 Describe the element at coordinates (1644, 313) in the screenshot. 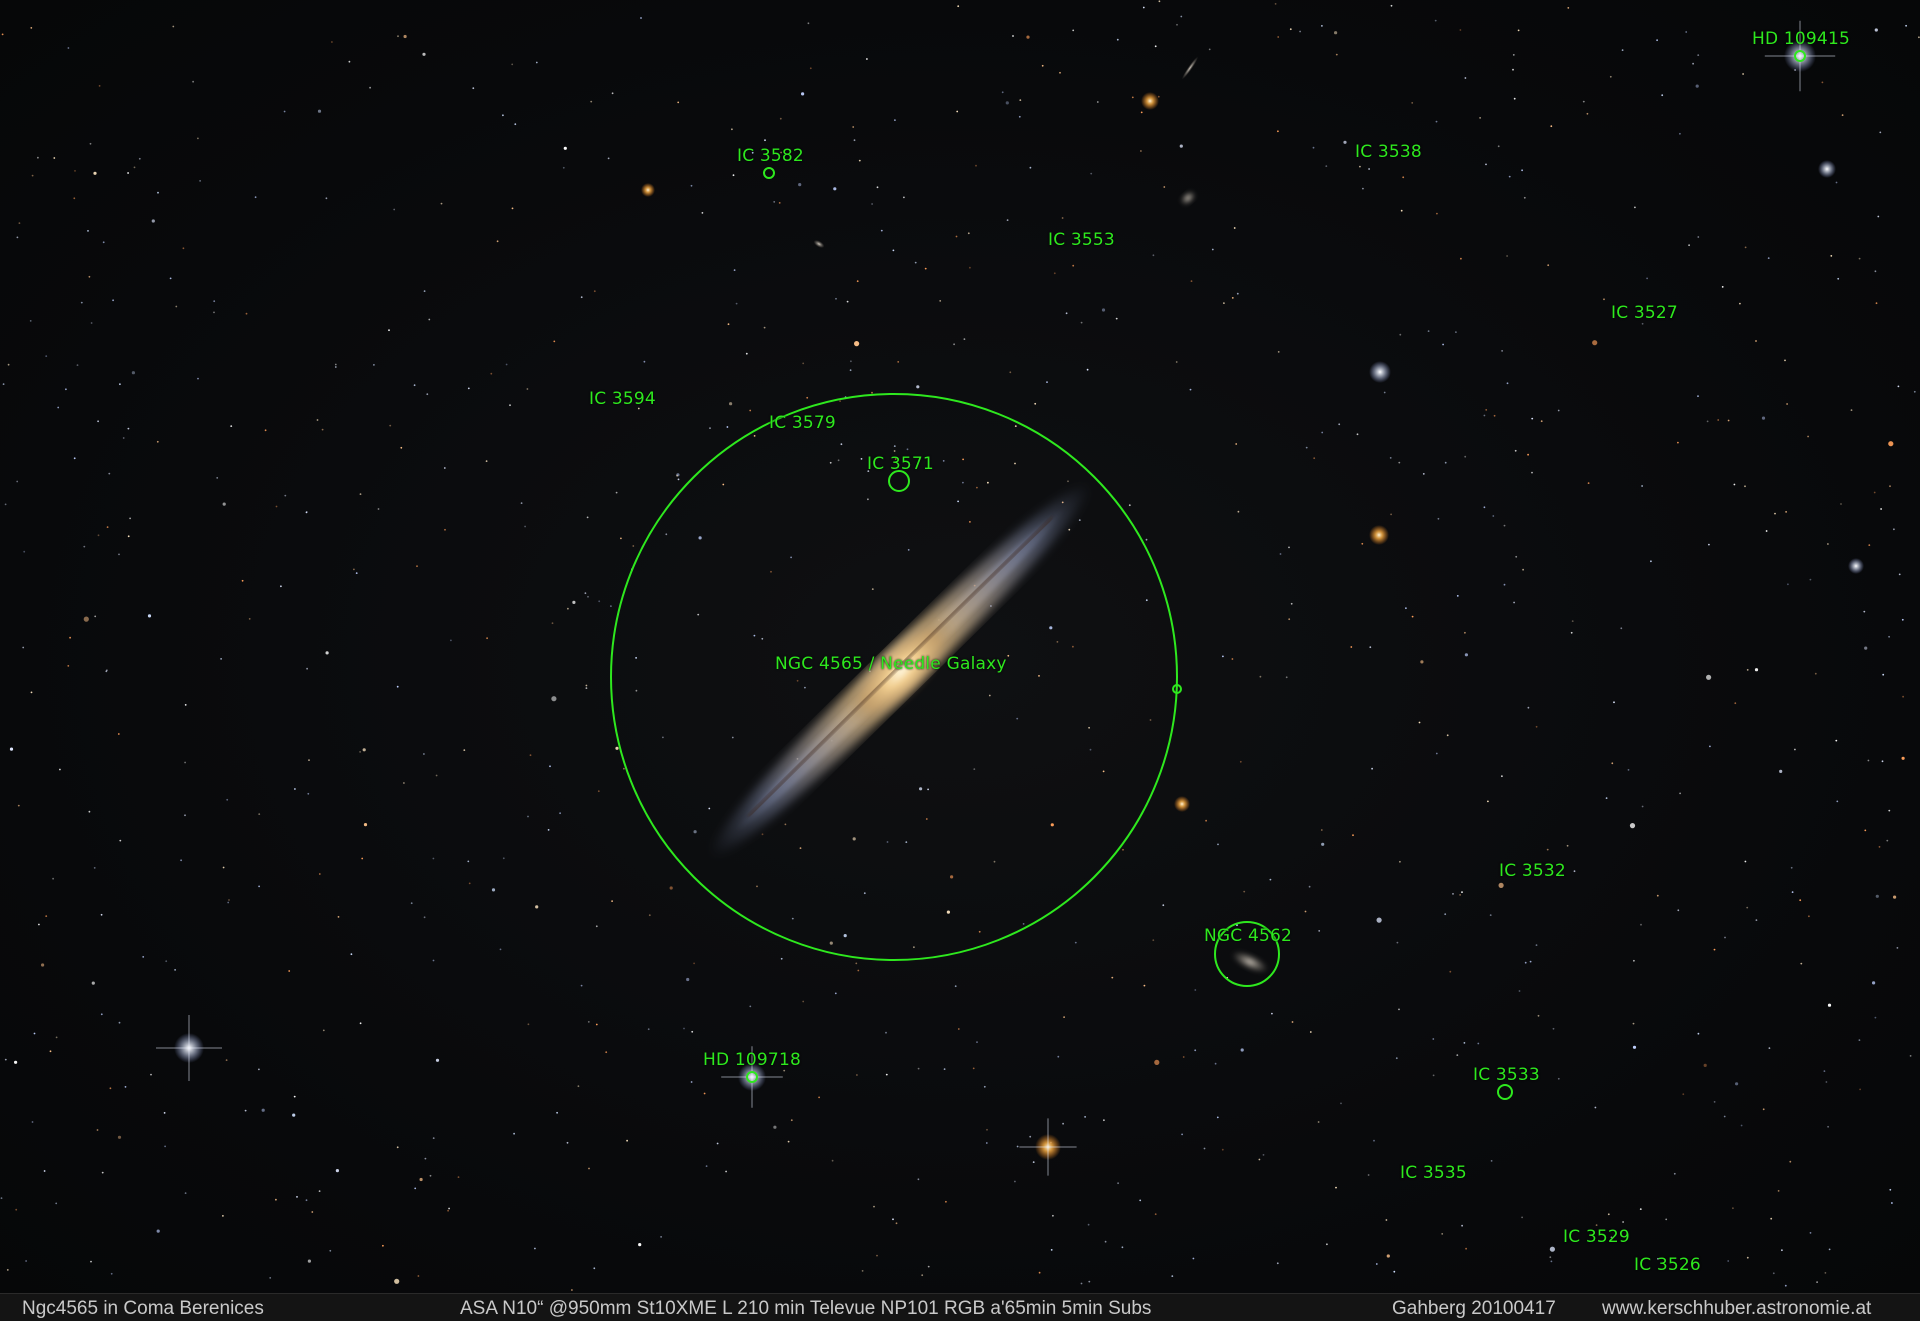

I see `label-ic-3527: IC 3527` at that location.